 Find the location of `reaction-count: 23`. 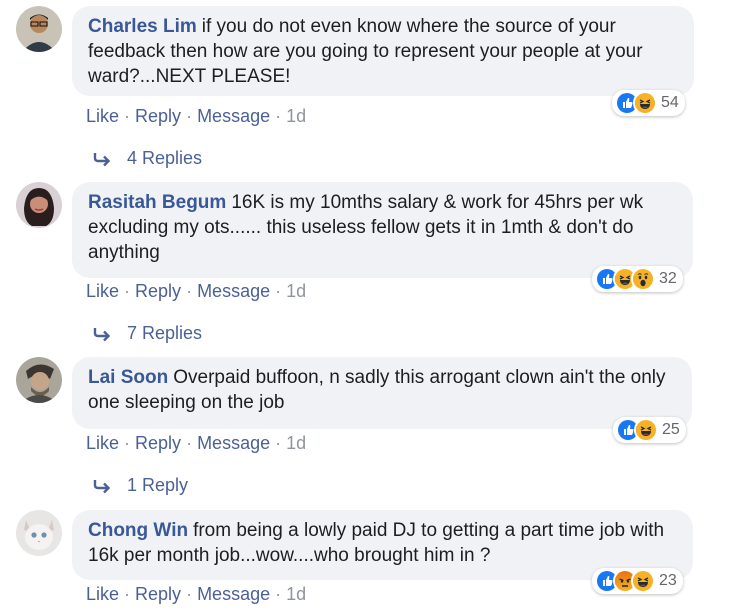

reaction-count: 23 is located at coordinates (668, 580).